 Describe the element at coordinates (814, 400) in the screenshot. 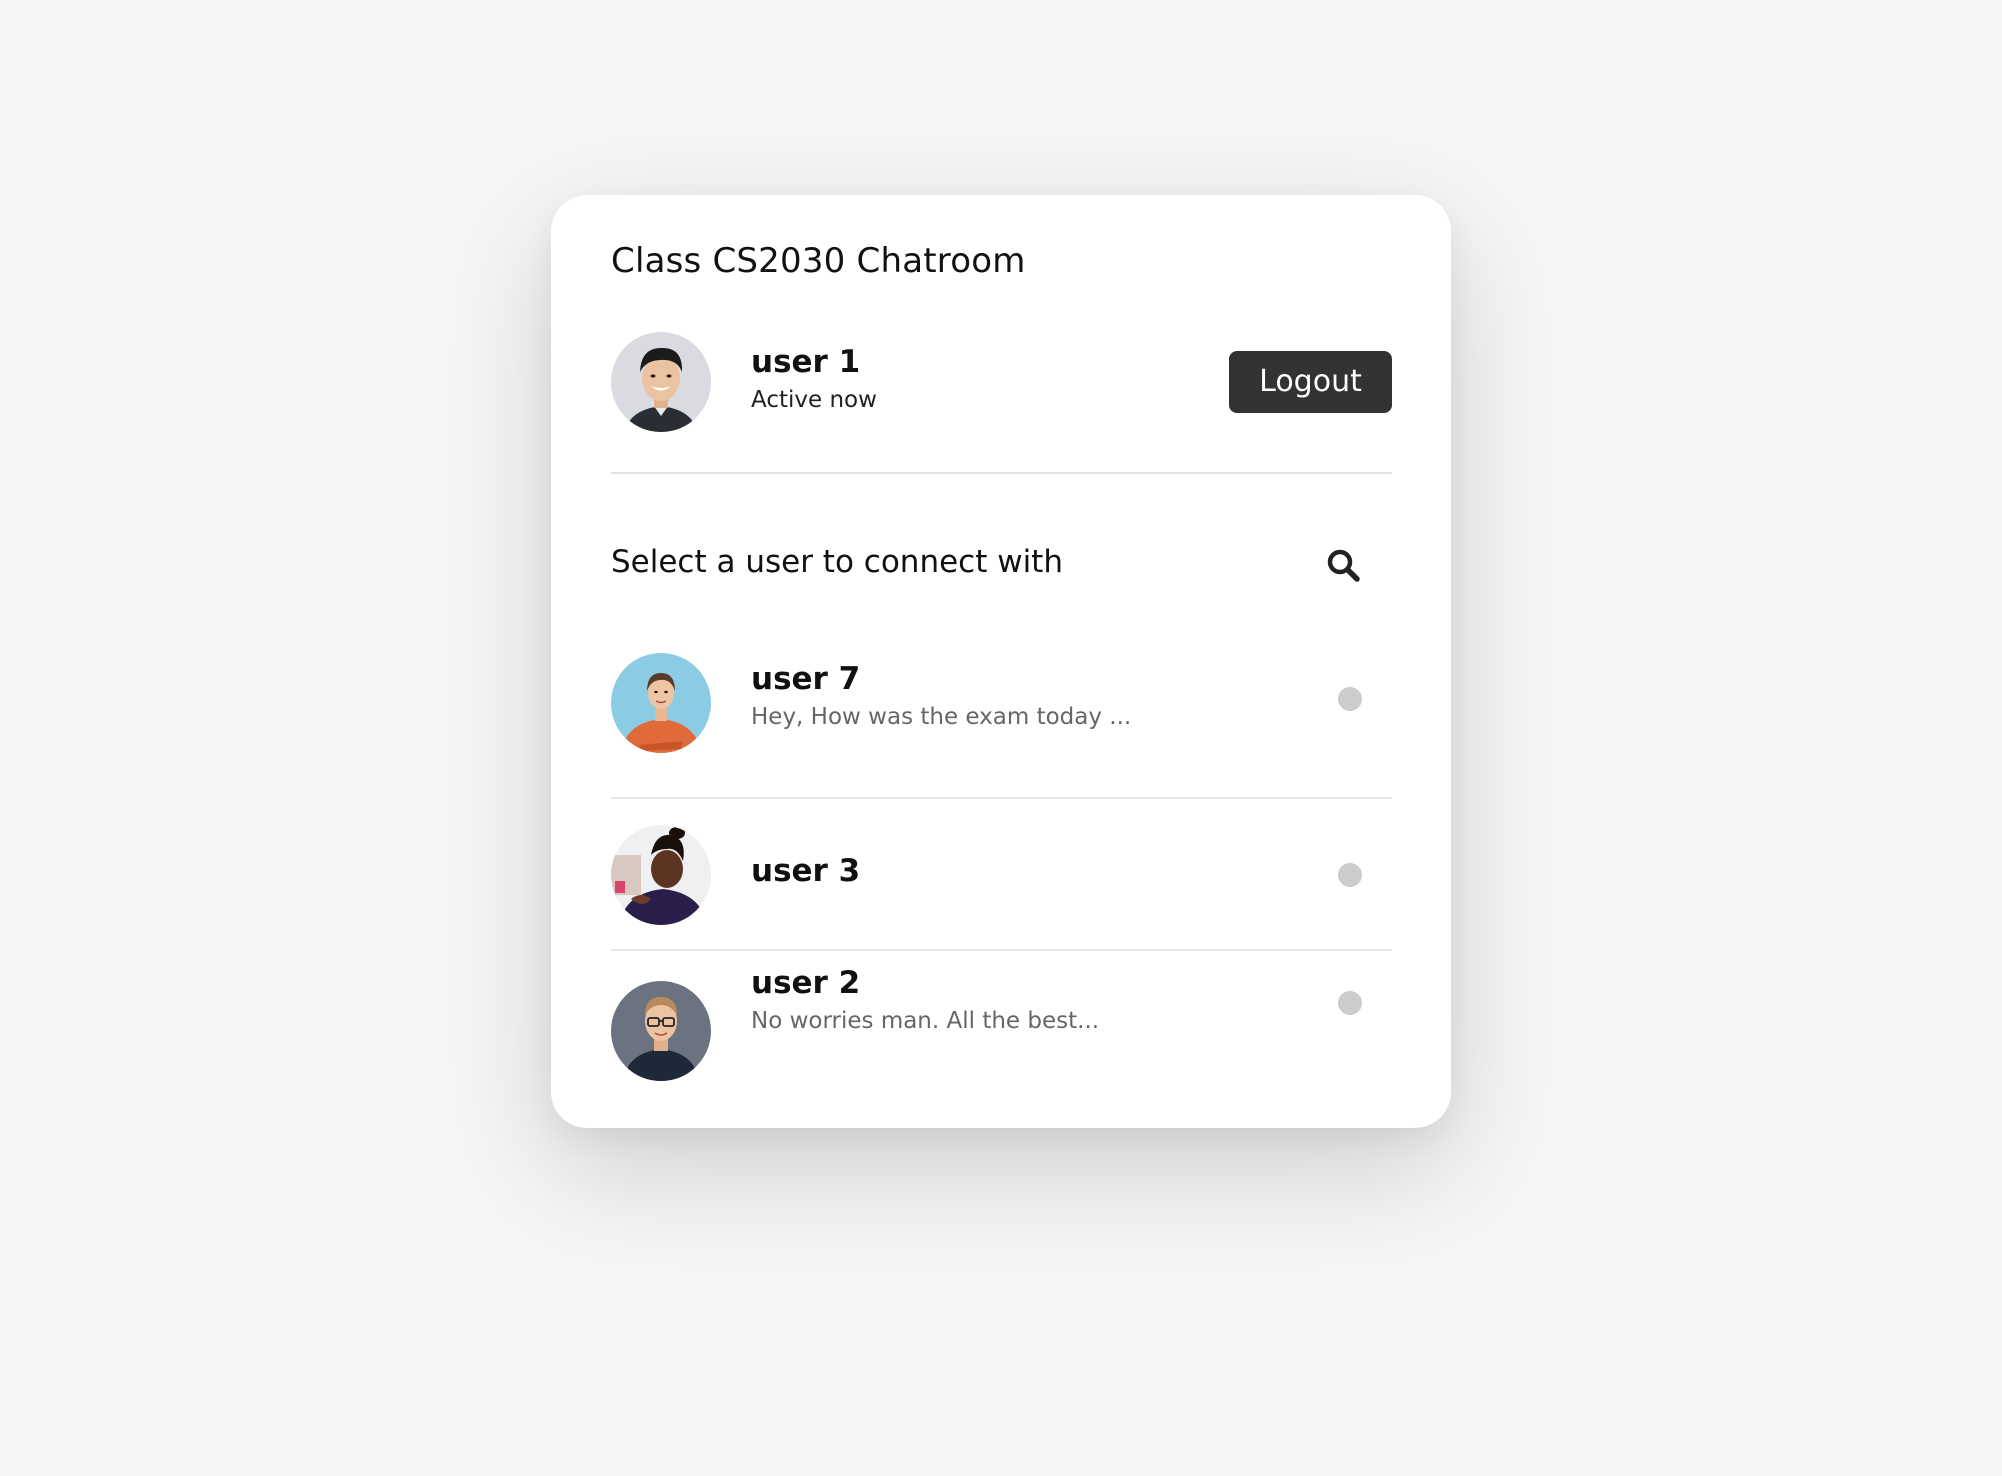

I see `current-user-status: Active now` at that location.